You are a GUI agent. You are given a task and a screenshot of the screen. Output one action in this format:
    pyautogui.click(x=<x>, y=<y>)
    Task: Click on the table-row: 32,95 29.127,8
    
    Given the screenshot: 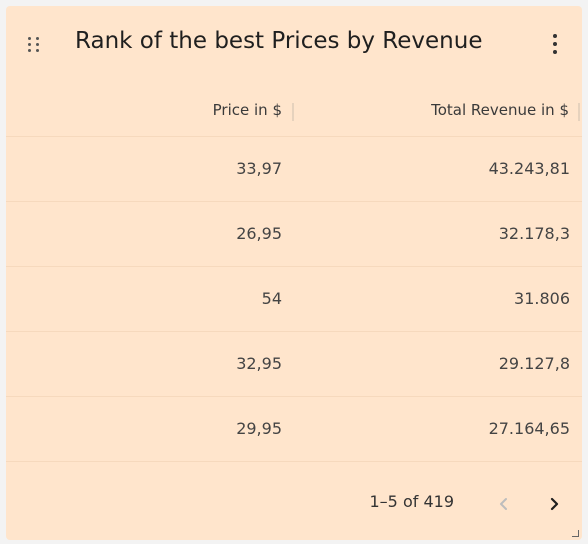 What is the action you would take?
    pyautogui.click(x=294, y=364)
    